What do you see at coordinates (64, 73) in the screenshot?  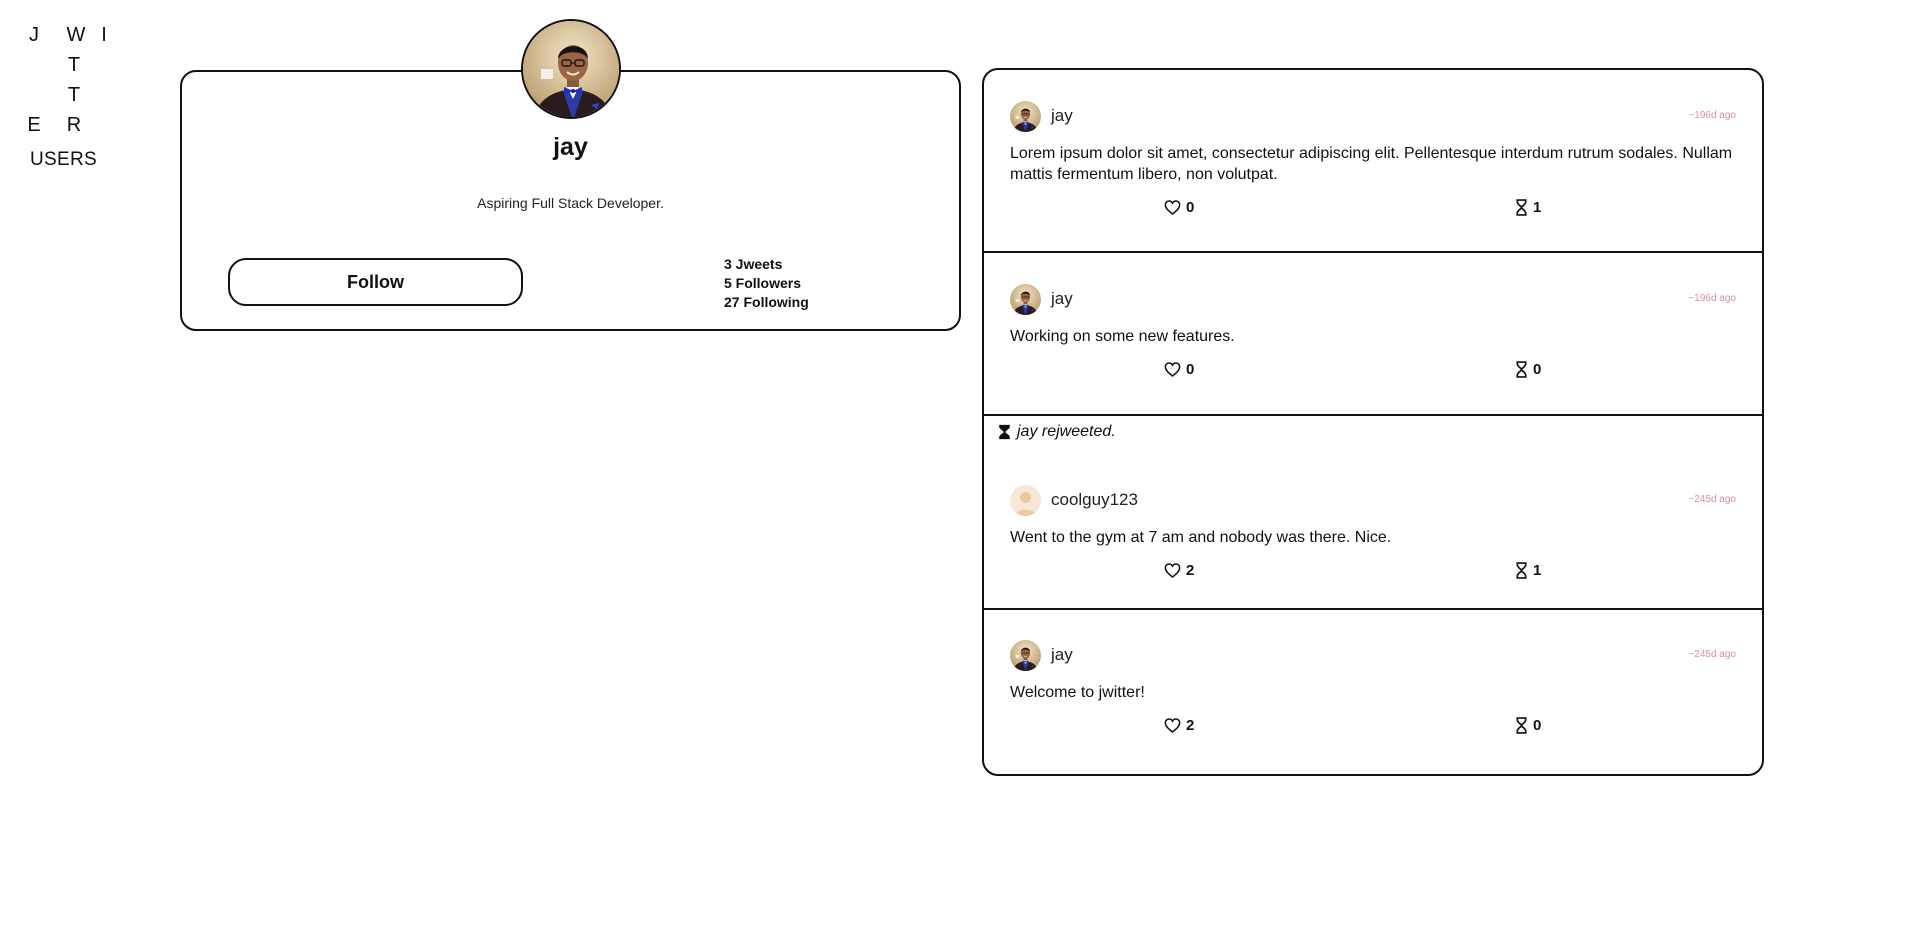 I see `jwitter-logo: J W I T T E R` at bounding box center [64, 73].